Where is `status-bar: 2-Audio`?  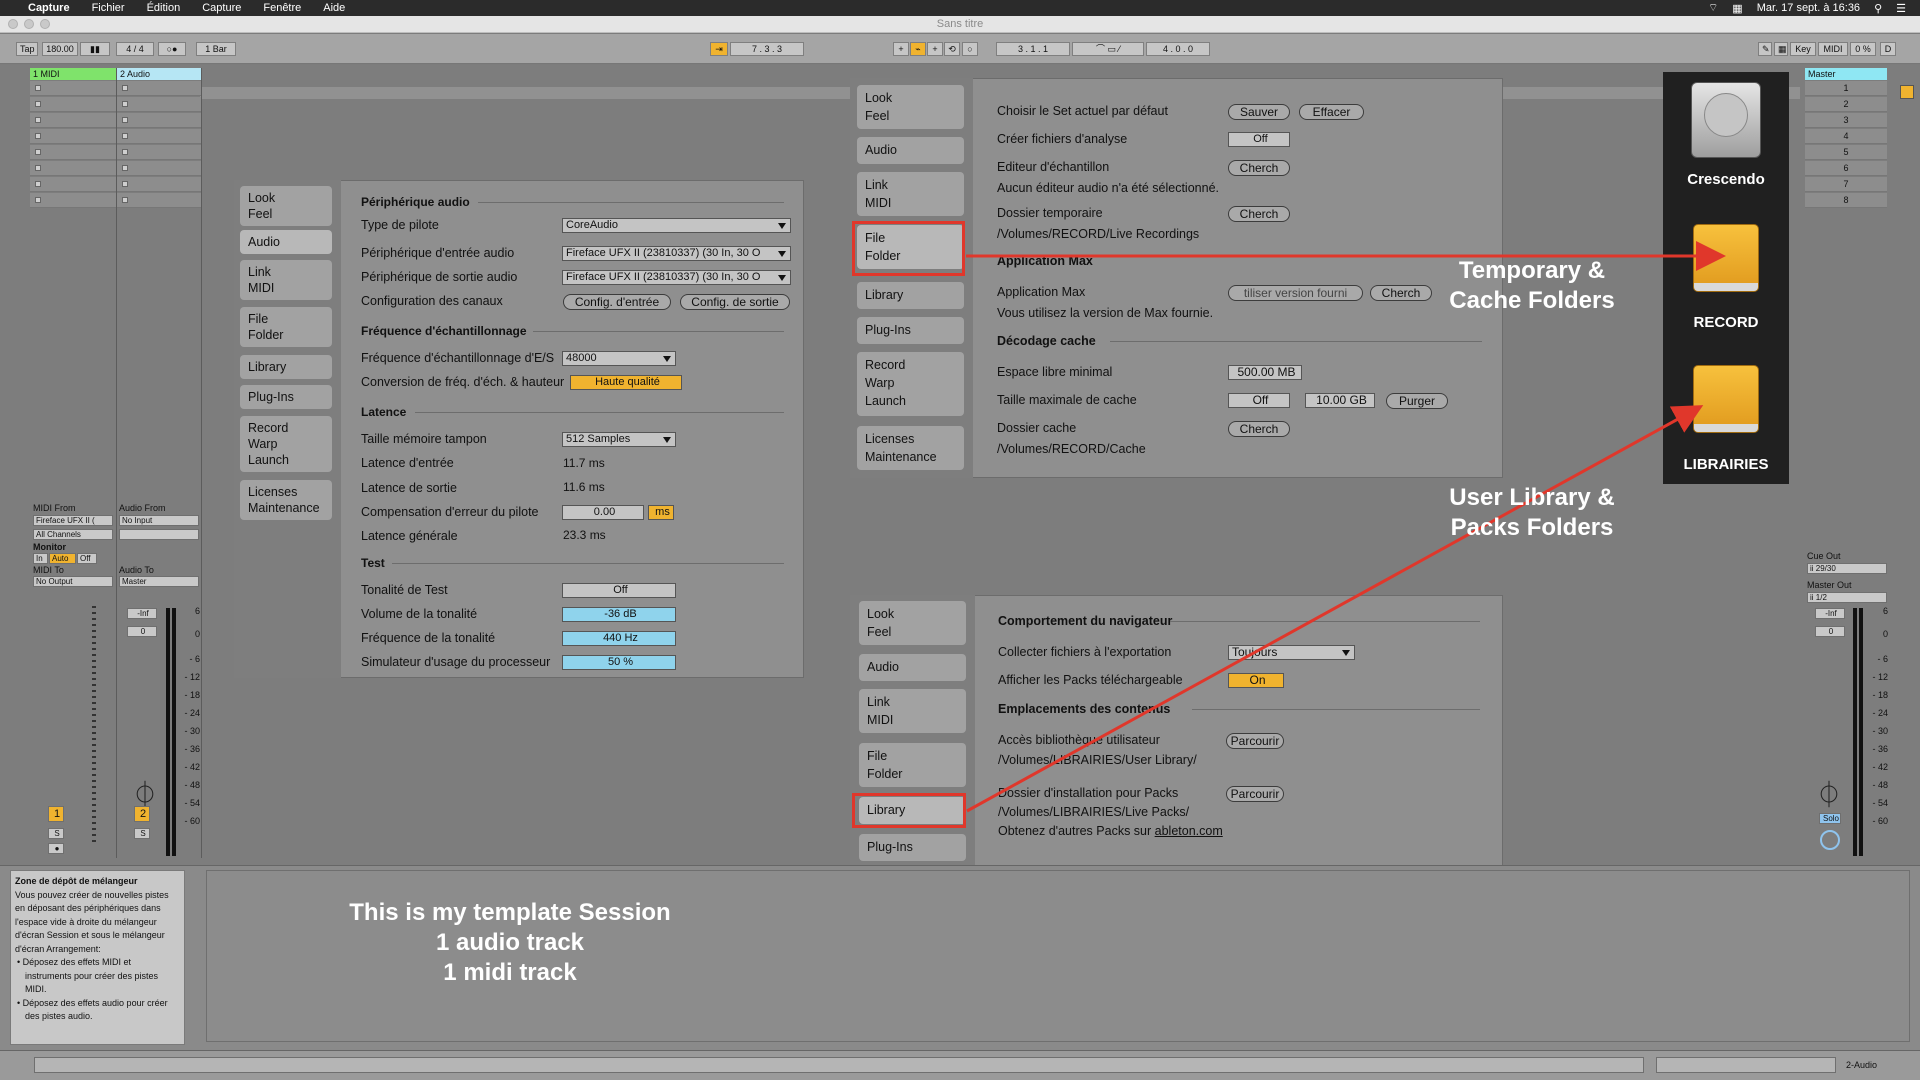
status-bar: 2-Audio is located at coordinates (960, 1065).